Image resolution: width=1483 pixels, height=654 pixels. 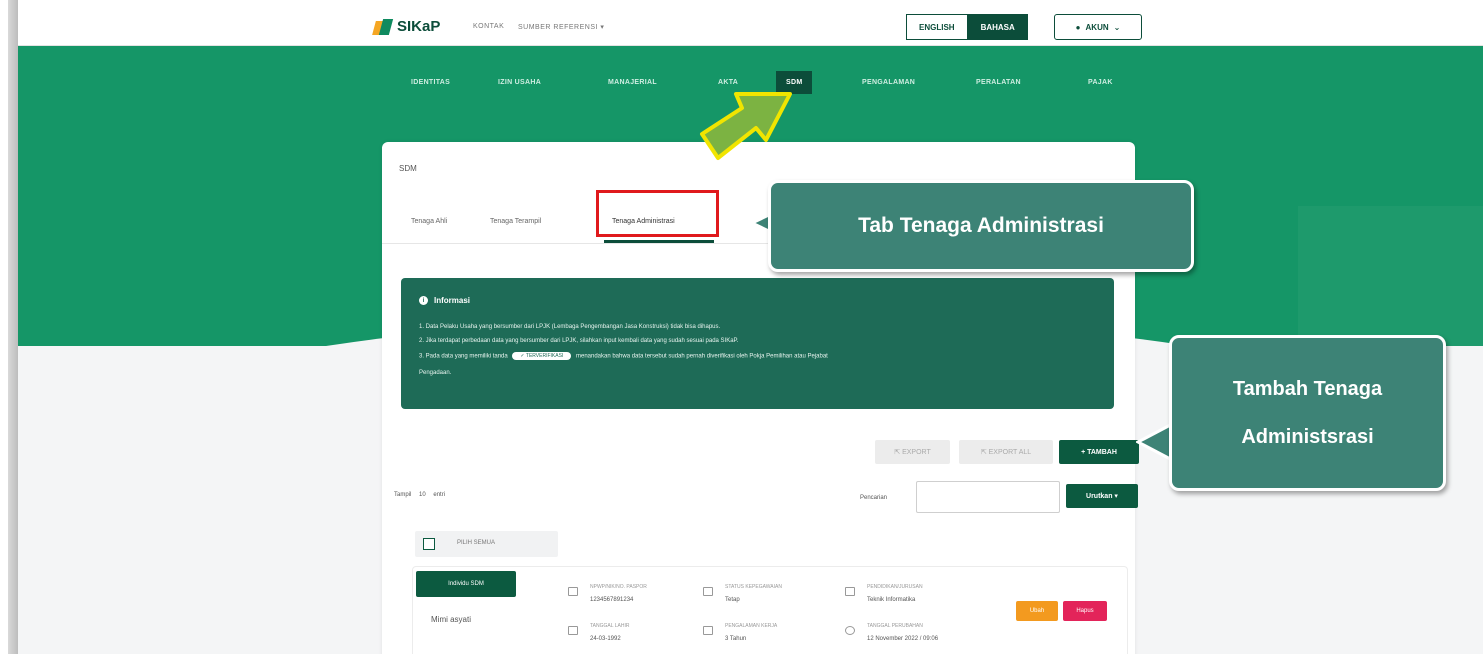 I want to click on field-value: Teknik Informatika, so click(x=891, y=600).